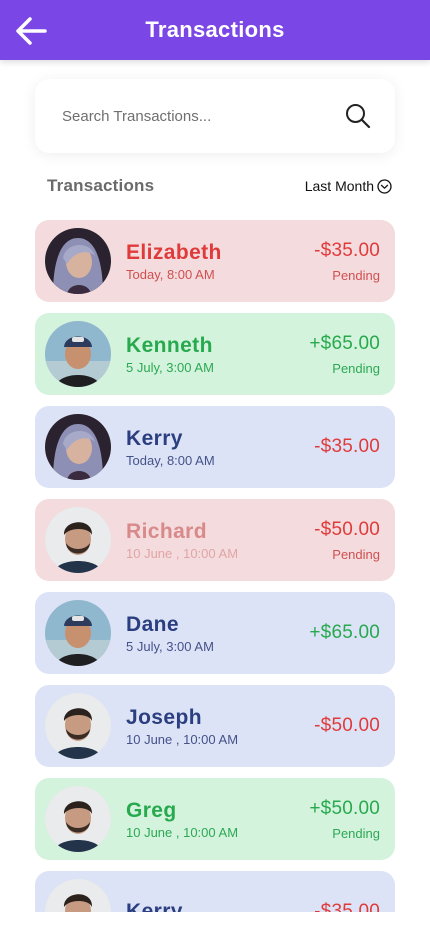 The width and height of the screenshot is (430, 932). I want to click on search-bar, so click(215, 116).